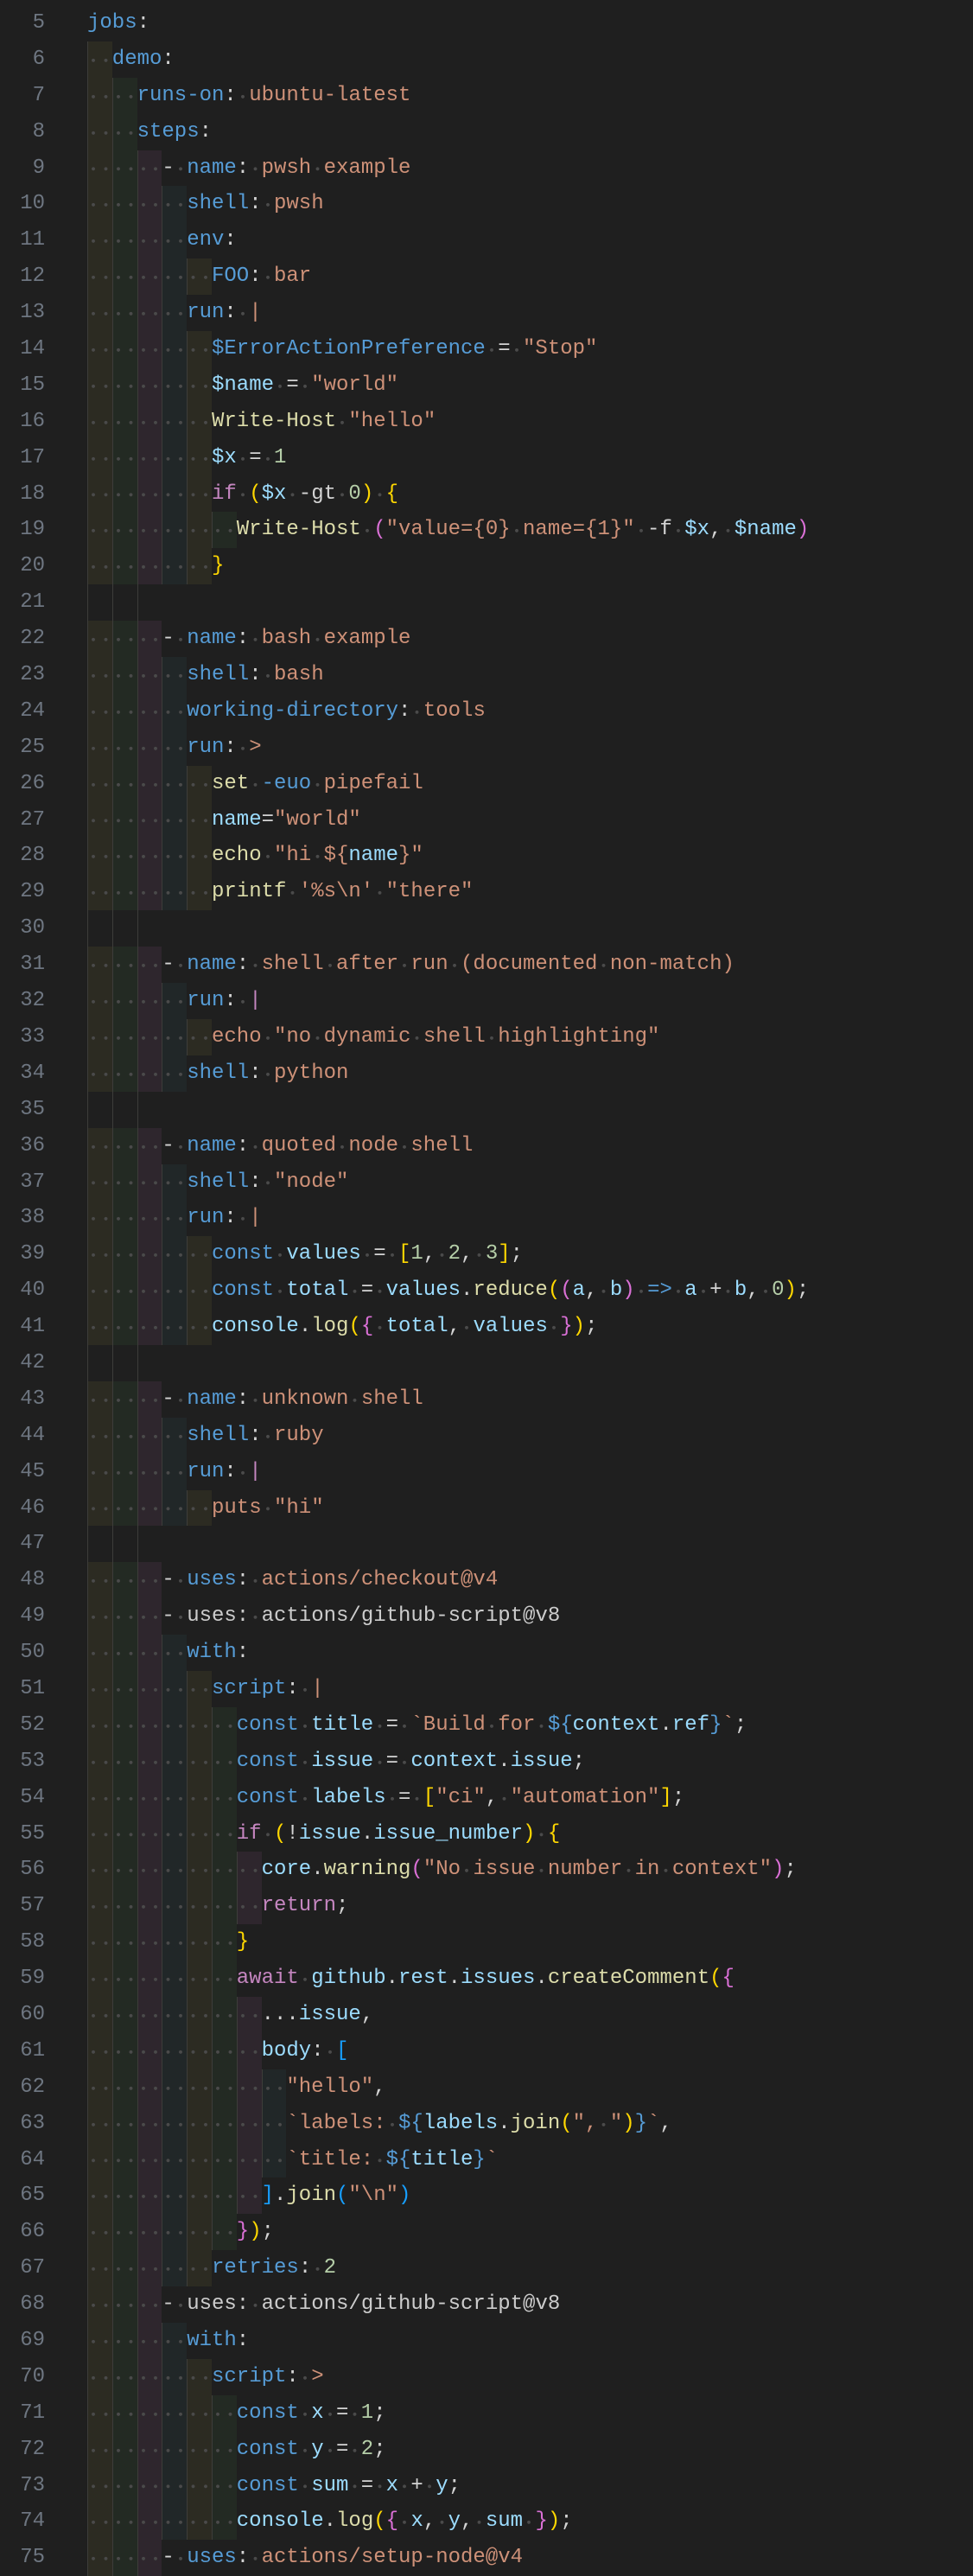 The width and height of the screenshot is (973, 2576). Describe the element at coordinates (487, 566) in the screenshot. I see `code-line: 20 }` at that location.